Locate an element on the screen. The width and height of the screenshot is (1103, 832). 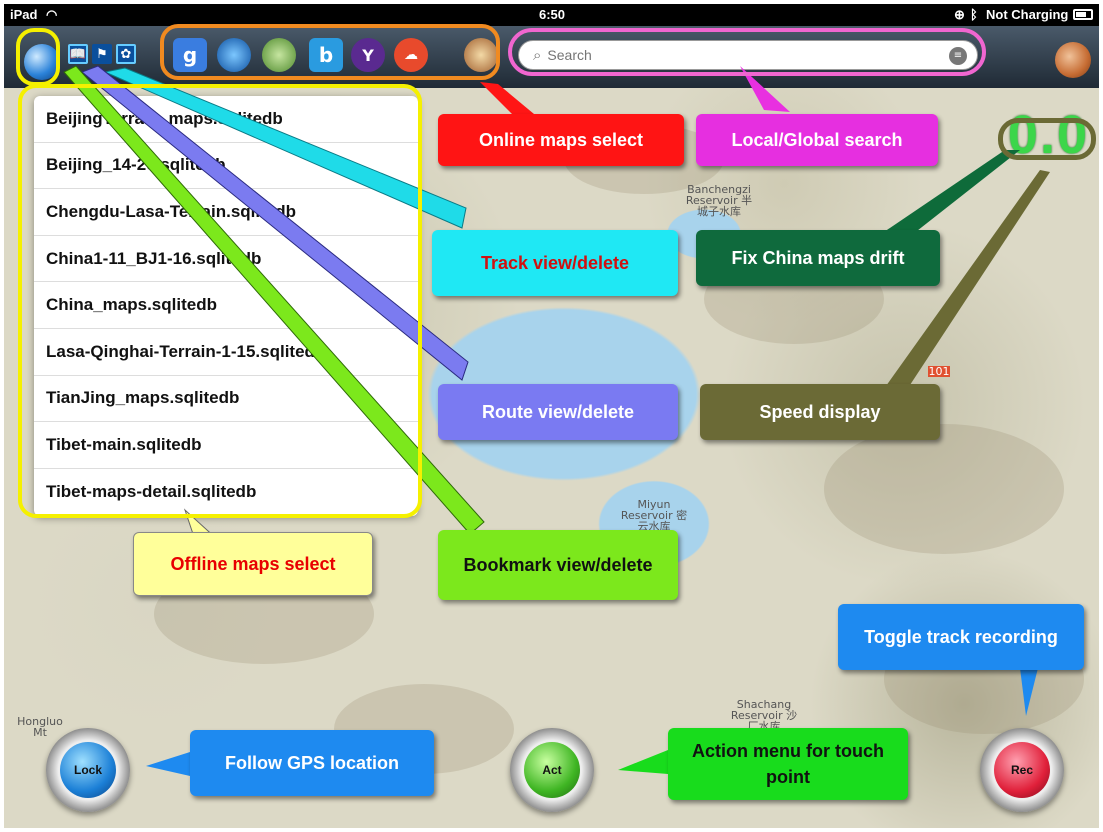
map-label-miyun: Miyun Reservoir 密云水库 is located at coordinates (654, 515).